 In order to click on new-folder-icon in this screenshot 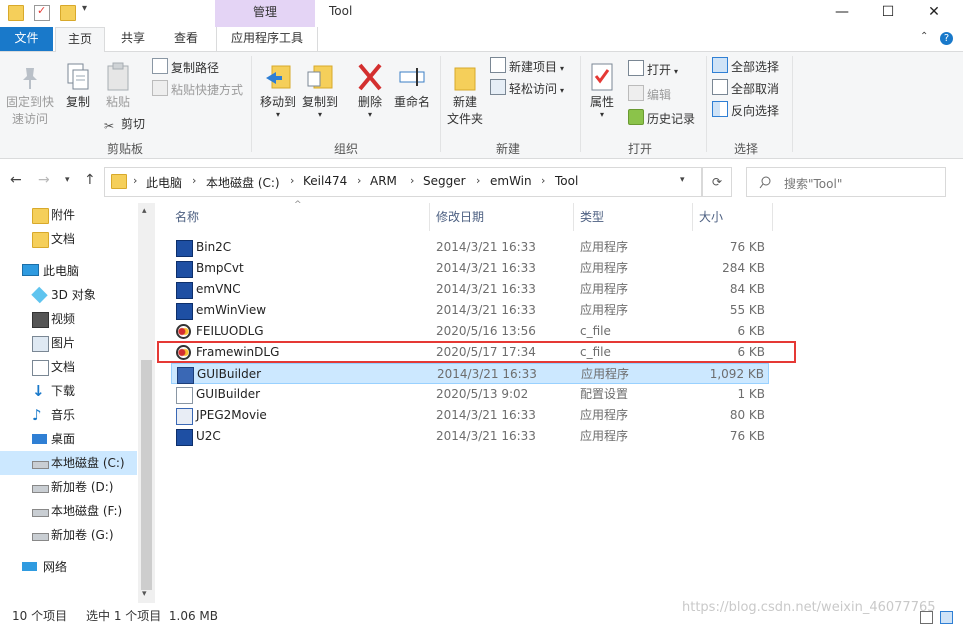, I will do `click(68, 13)`.